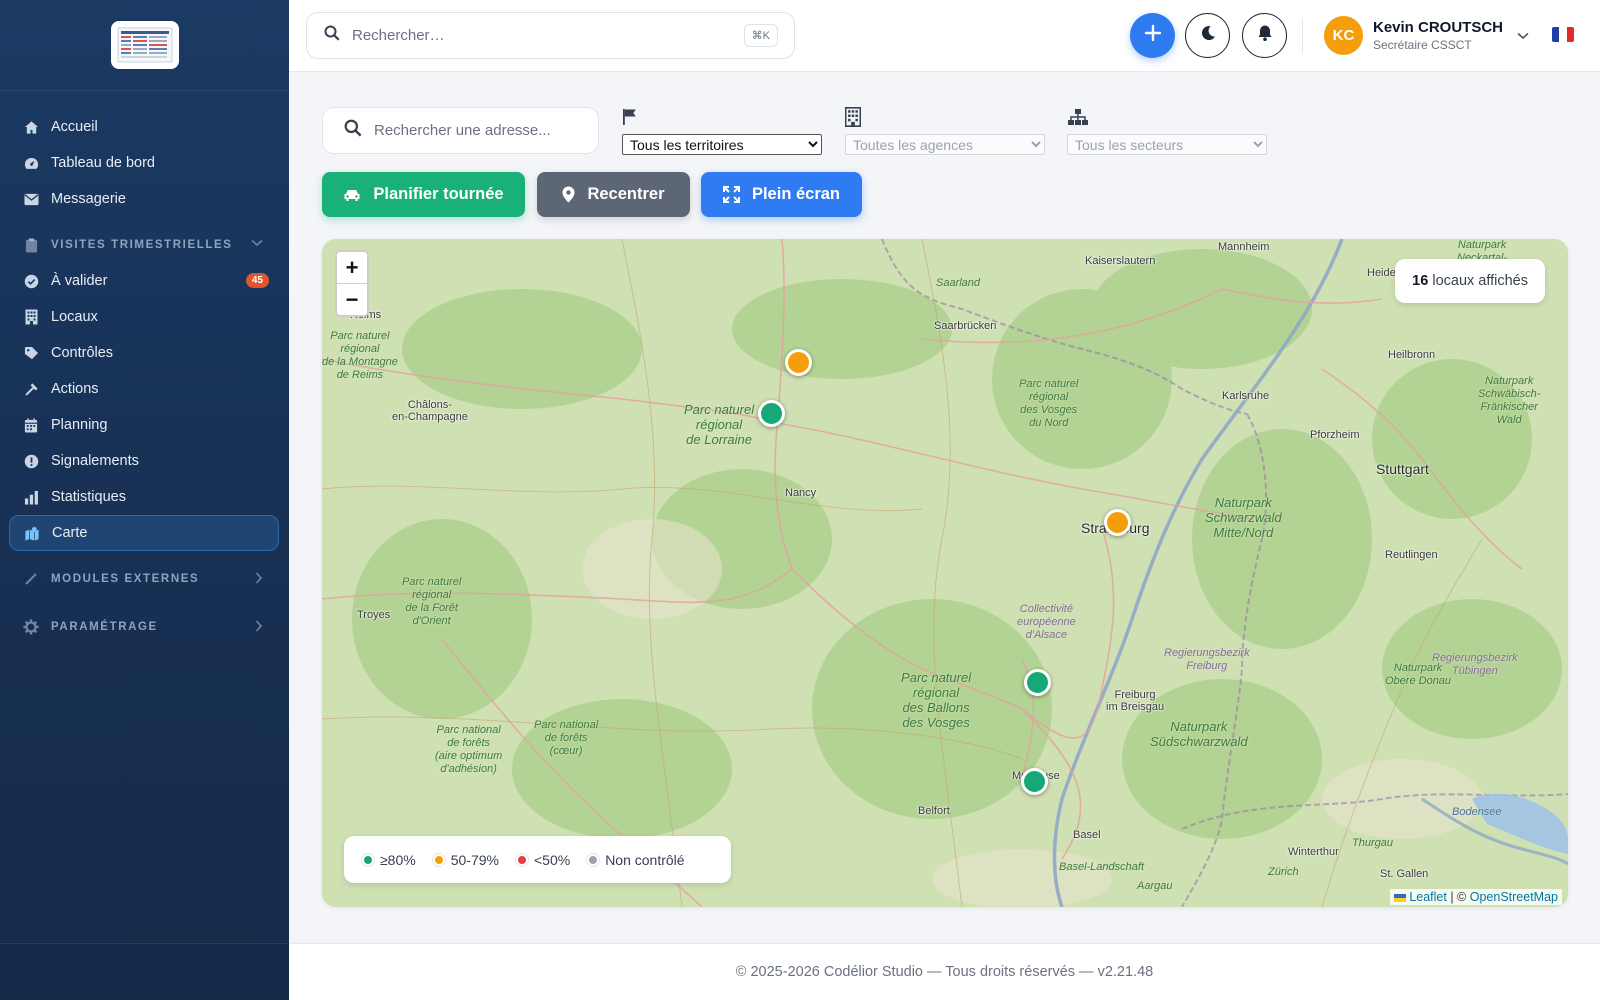 The height and width of the screenshot is (1000, 1600). What do you see at coordinates (144, 127) in the screenshot?
I see `sidebar-item-accueil: Accueil` at bounding box center [144, 127].